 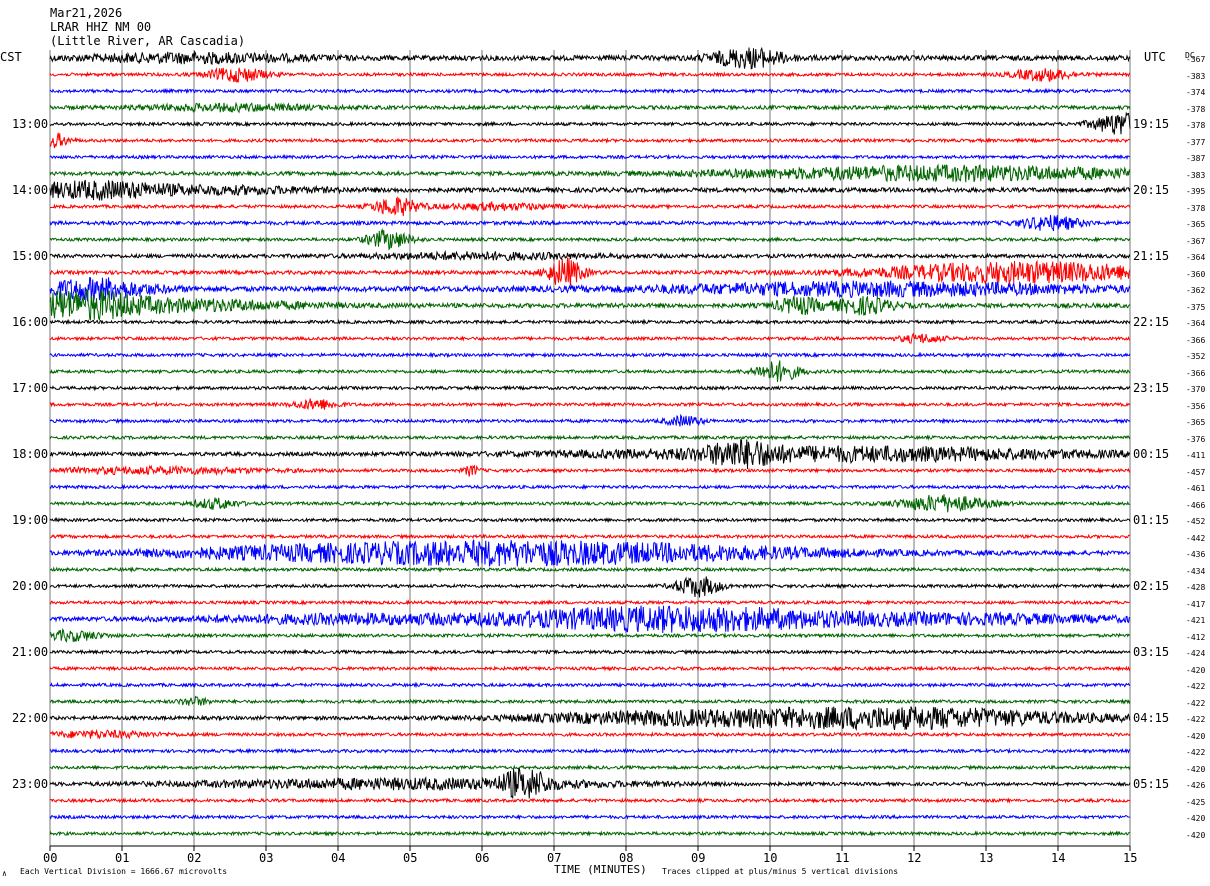 I want to click on left-hour-label: 23:00, so click(x=30, y=784).